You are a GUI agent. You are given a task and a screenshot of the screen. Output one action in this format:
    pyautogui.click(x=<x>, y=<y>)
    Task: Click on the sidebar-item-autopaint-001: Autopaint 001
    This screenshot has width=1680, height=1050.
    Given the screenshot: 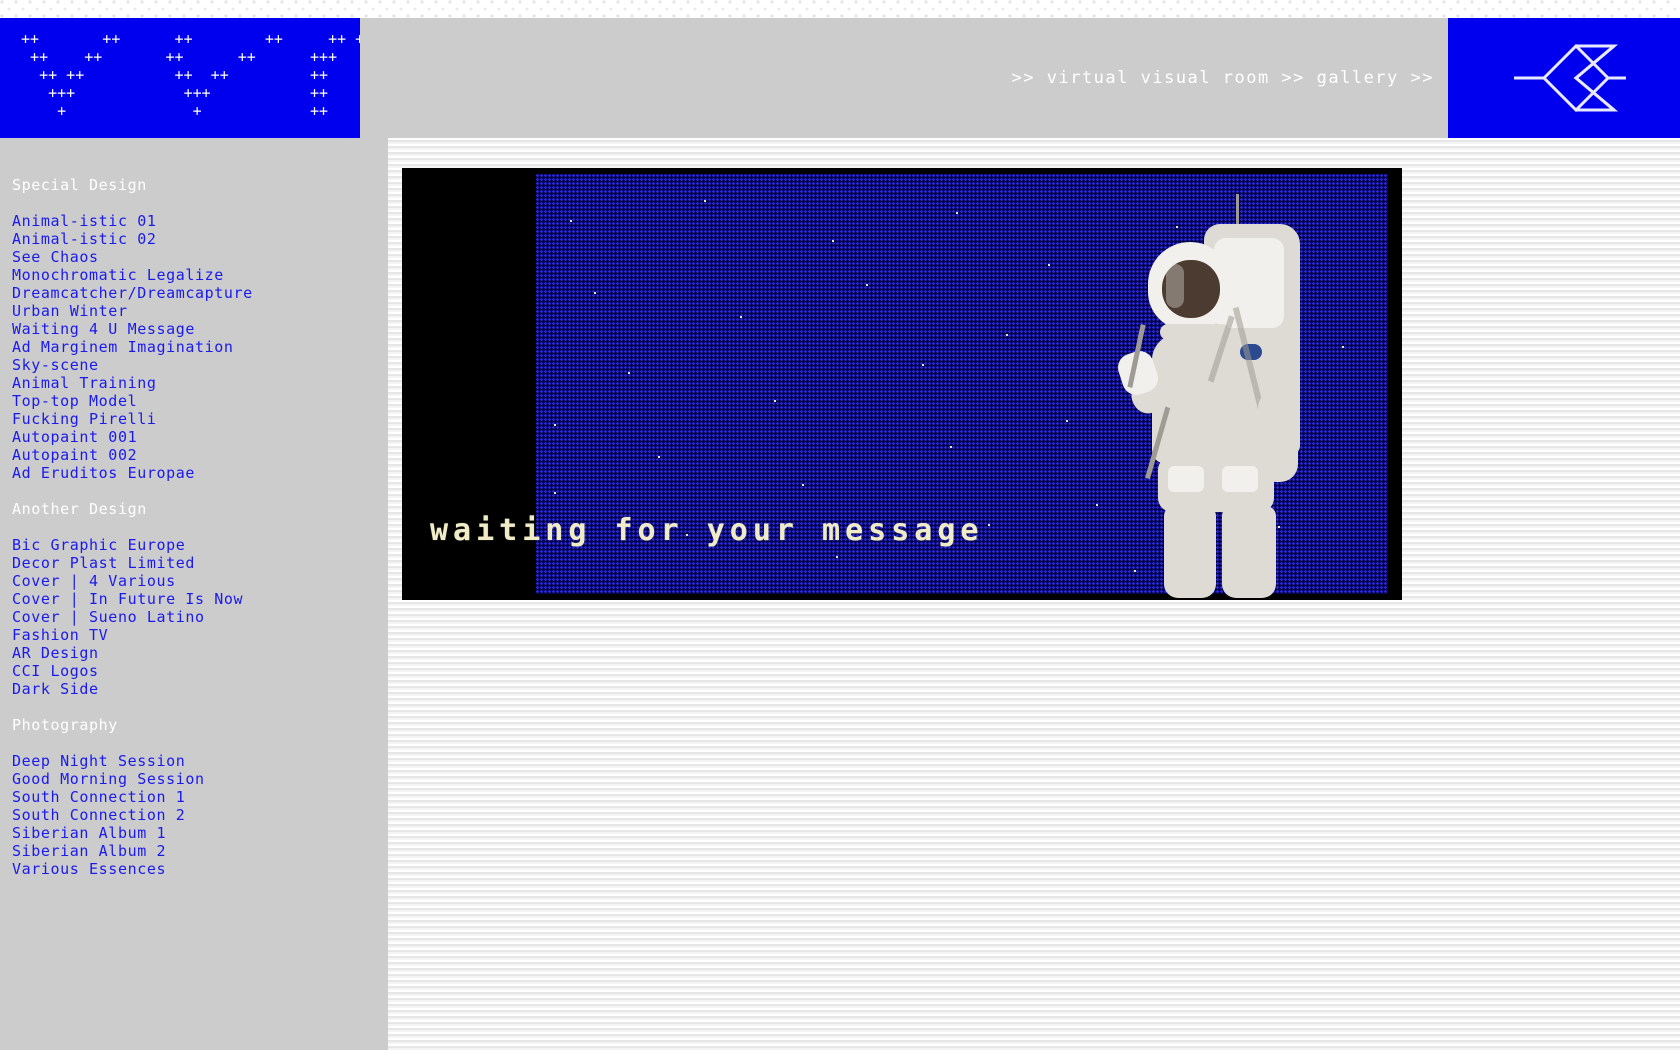 What is the action you would take?
    pyautogui.click(x=200, y=437)
    